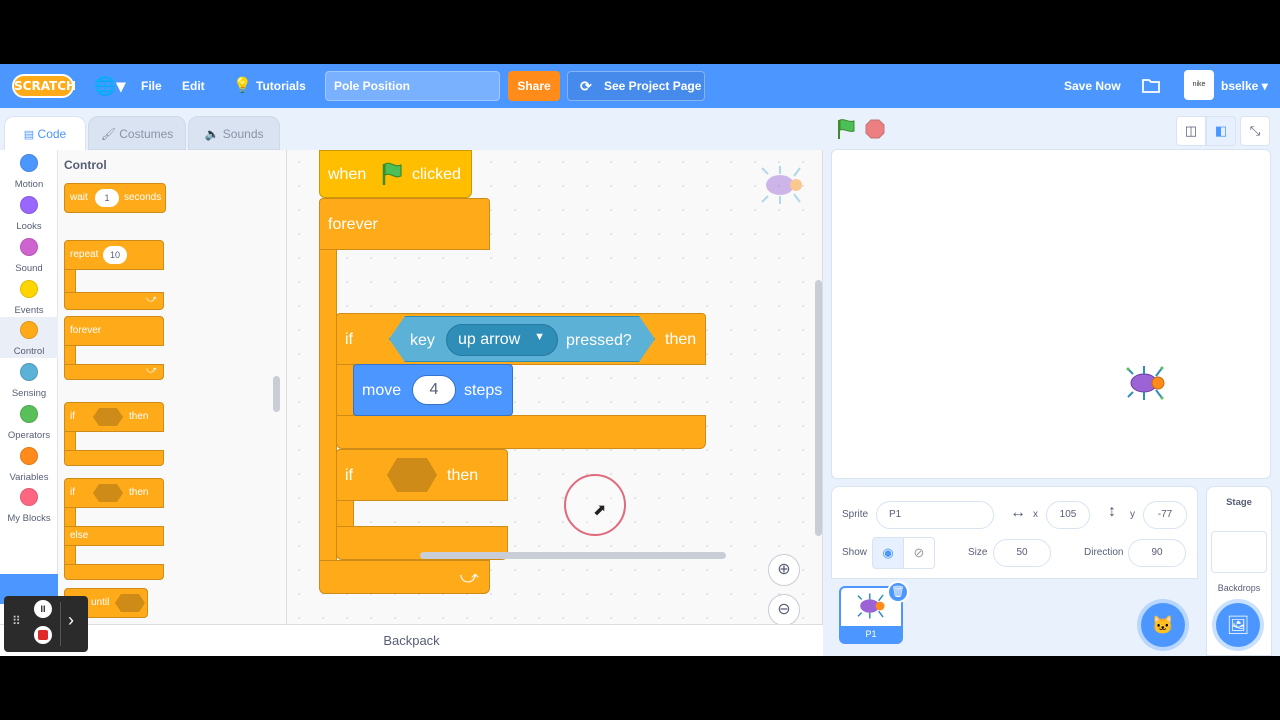  Describe the element at coordinates (16, 621) in the screenshot. I see `drag-handle-icon: ⠿` at that location.